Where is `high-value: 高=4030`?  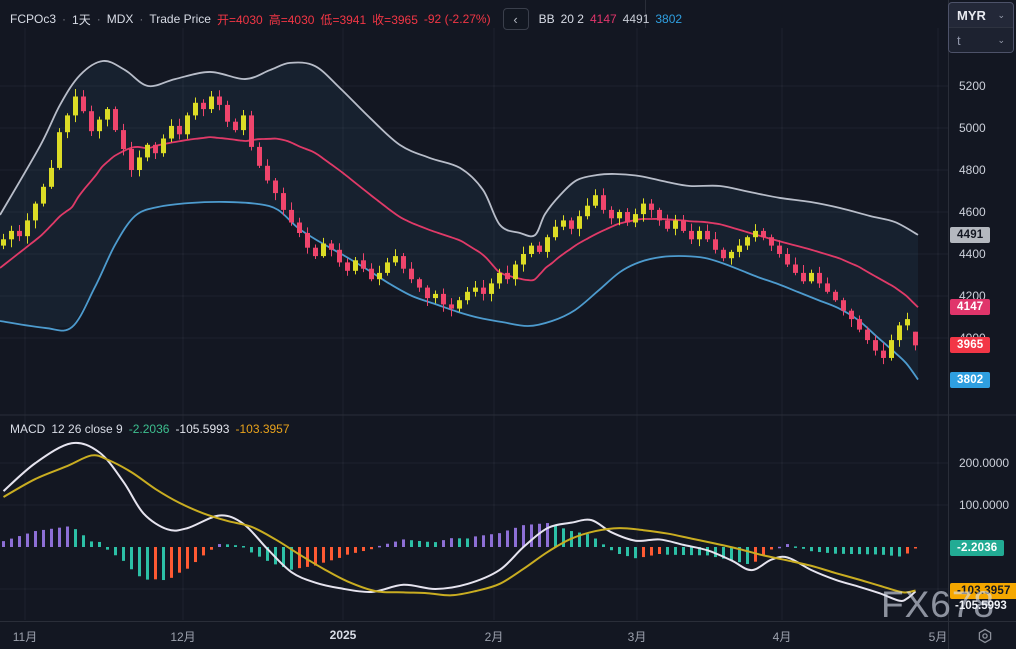
high-value: 高=4030 is located at coordinates (291, 19).